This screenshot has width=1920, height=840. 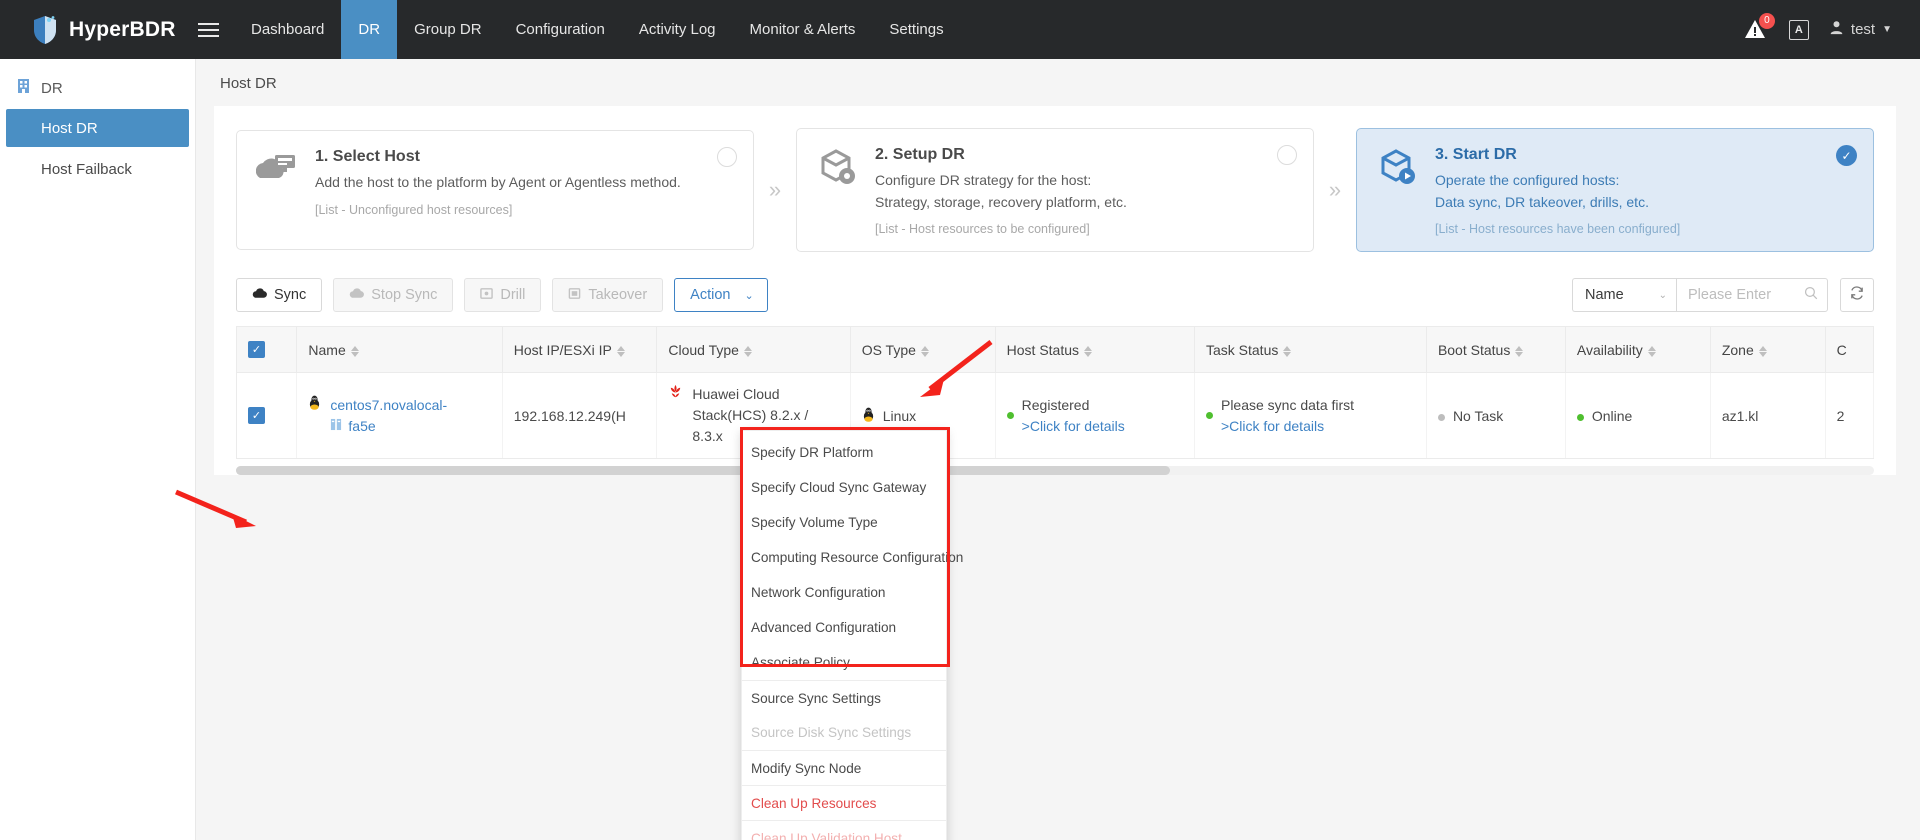 What do you see at coordinates (97, 169) in the screenshot?
I see `sidebar-item-host-failback: Host Failback` at bounding box center [97, 169].